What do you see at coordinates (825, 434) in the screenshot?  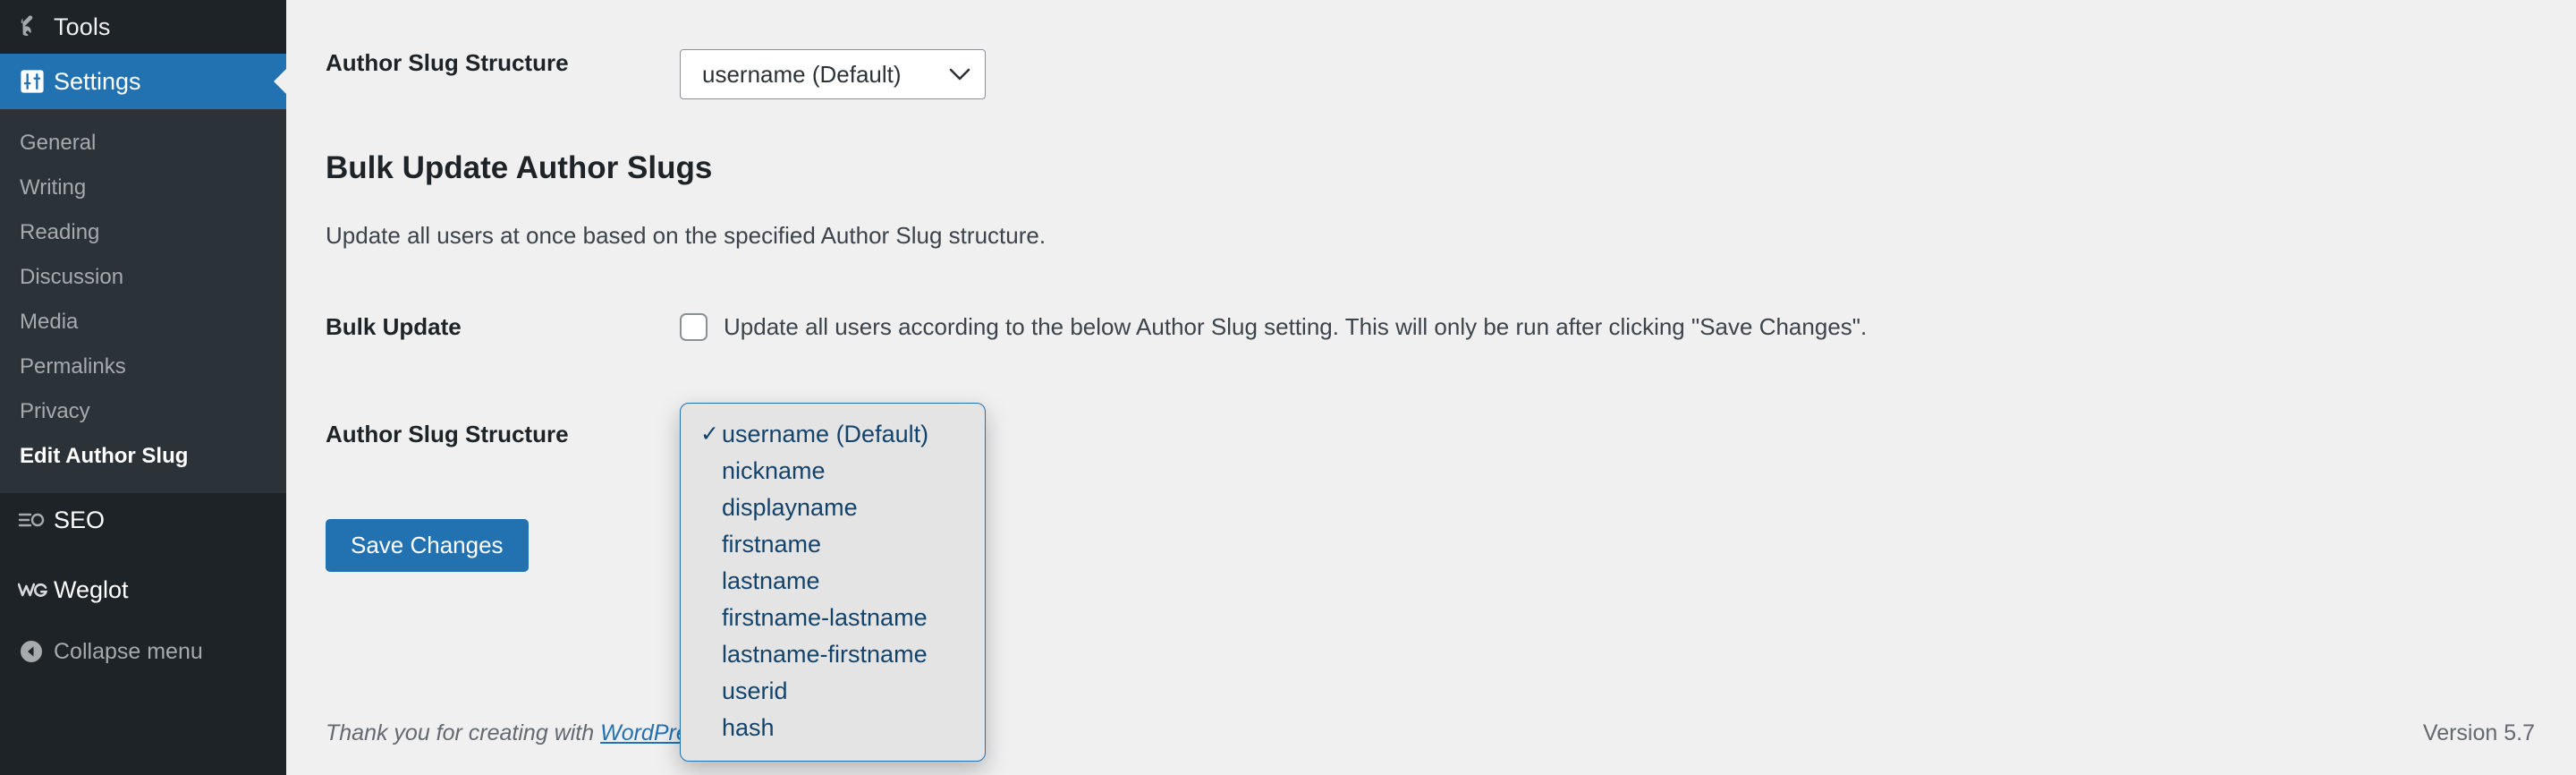 I see `dropdown-option-label: username (Default)` at bounding box center [825, 434].